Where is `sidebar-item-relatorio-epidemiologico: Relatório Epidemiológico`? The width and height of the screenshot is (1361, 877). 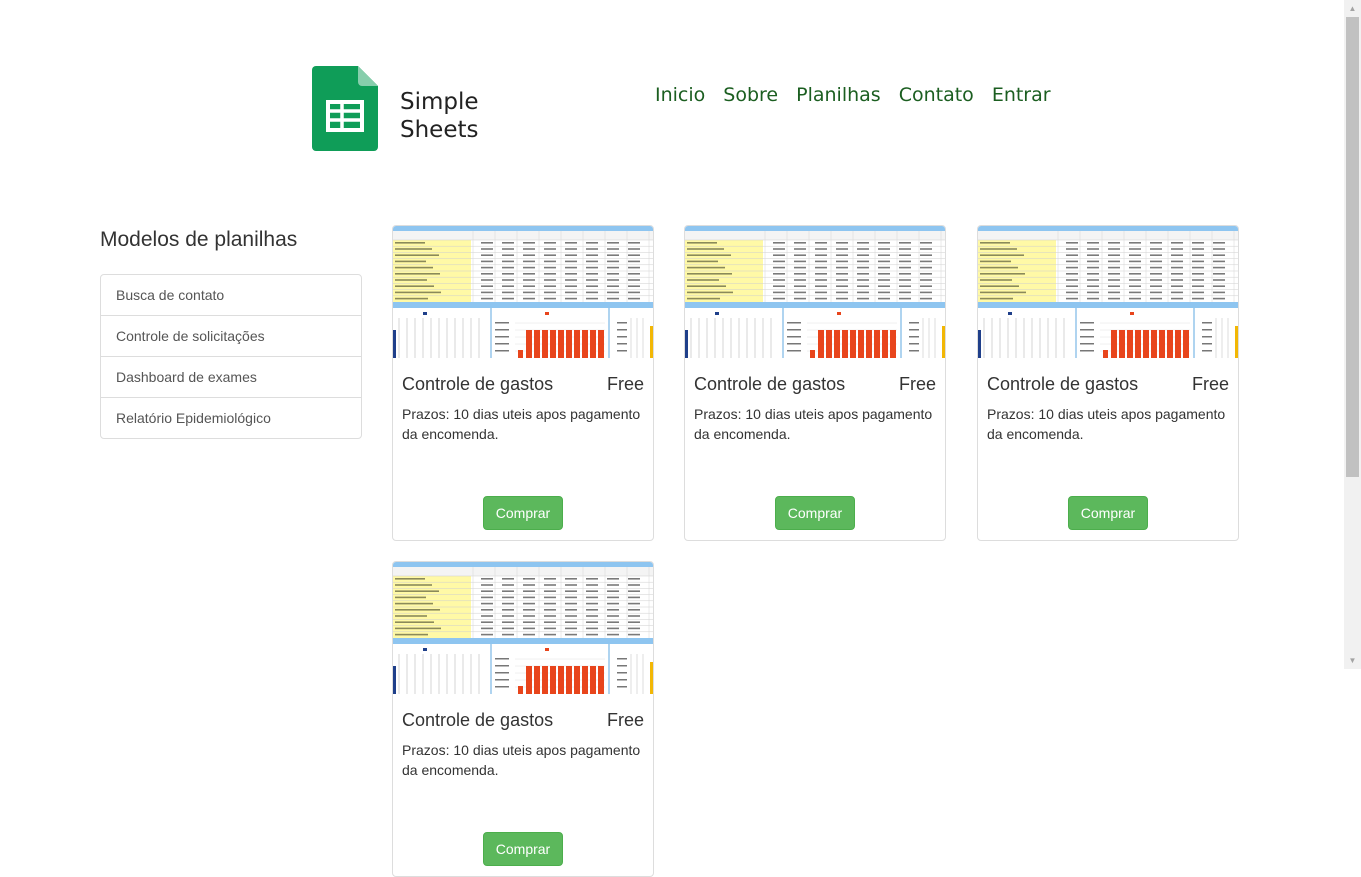
sidebar-item-relatorio-epidemiologico: Relatório Epidemiológico is located at coordinates (231, 417).